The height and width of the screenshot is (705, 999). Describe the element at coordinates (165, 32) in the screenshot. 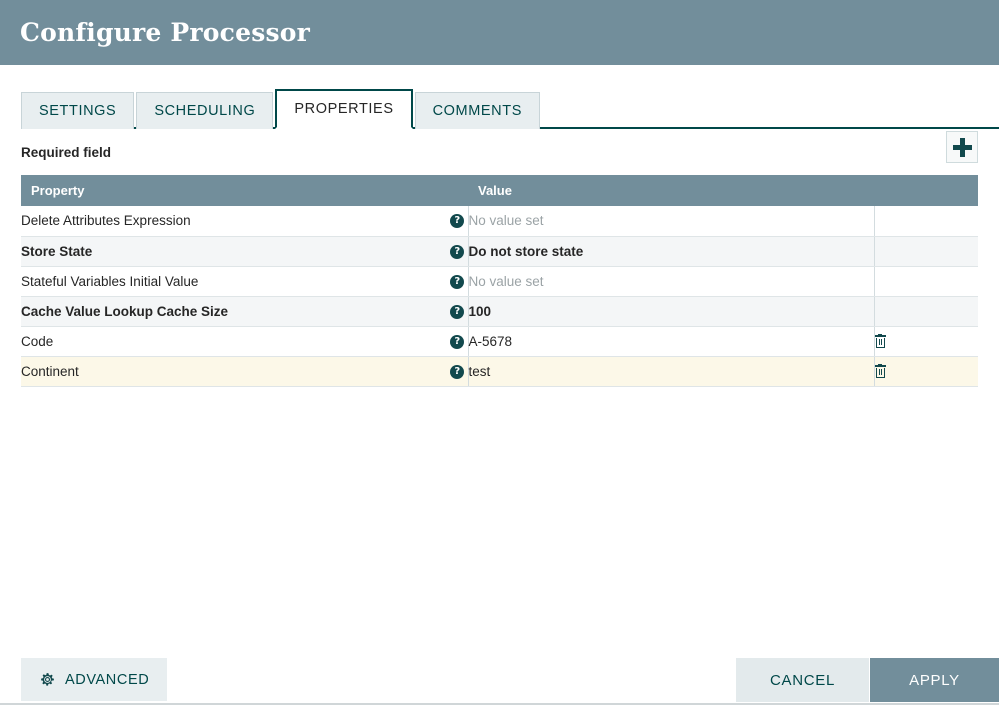

I see `page-title: Configure Processor` at that location.